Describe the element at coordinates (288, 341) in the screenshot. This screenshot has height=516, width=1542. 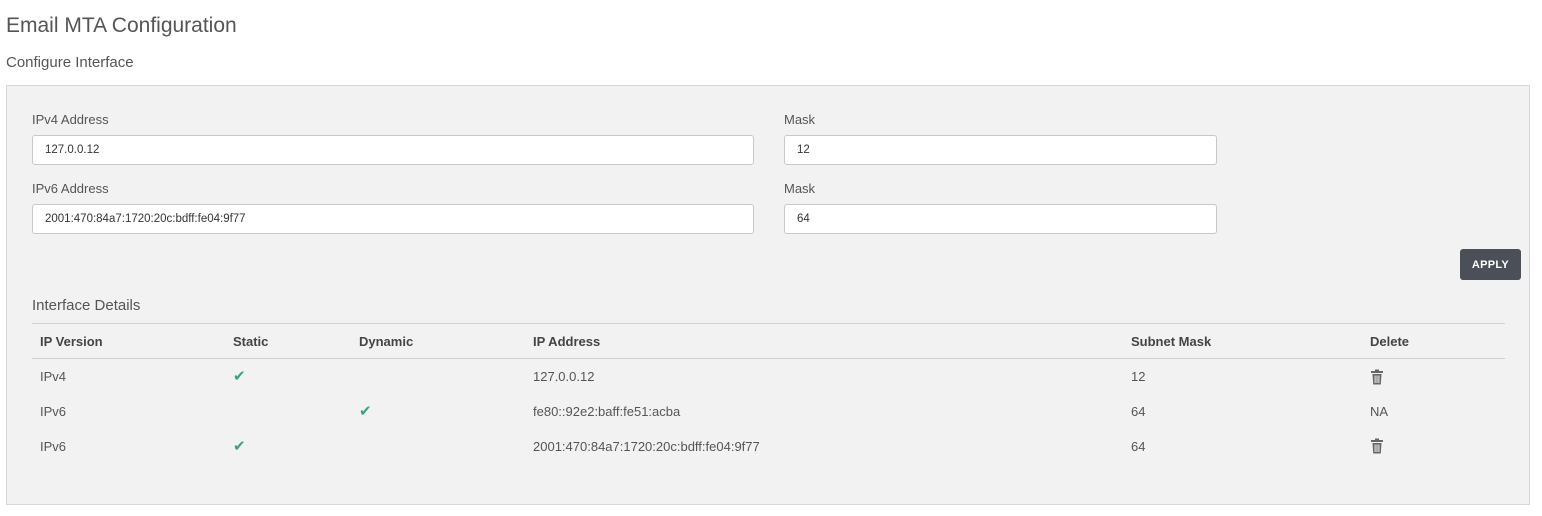
I see `column-header-static: Static` at that location.